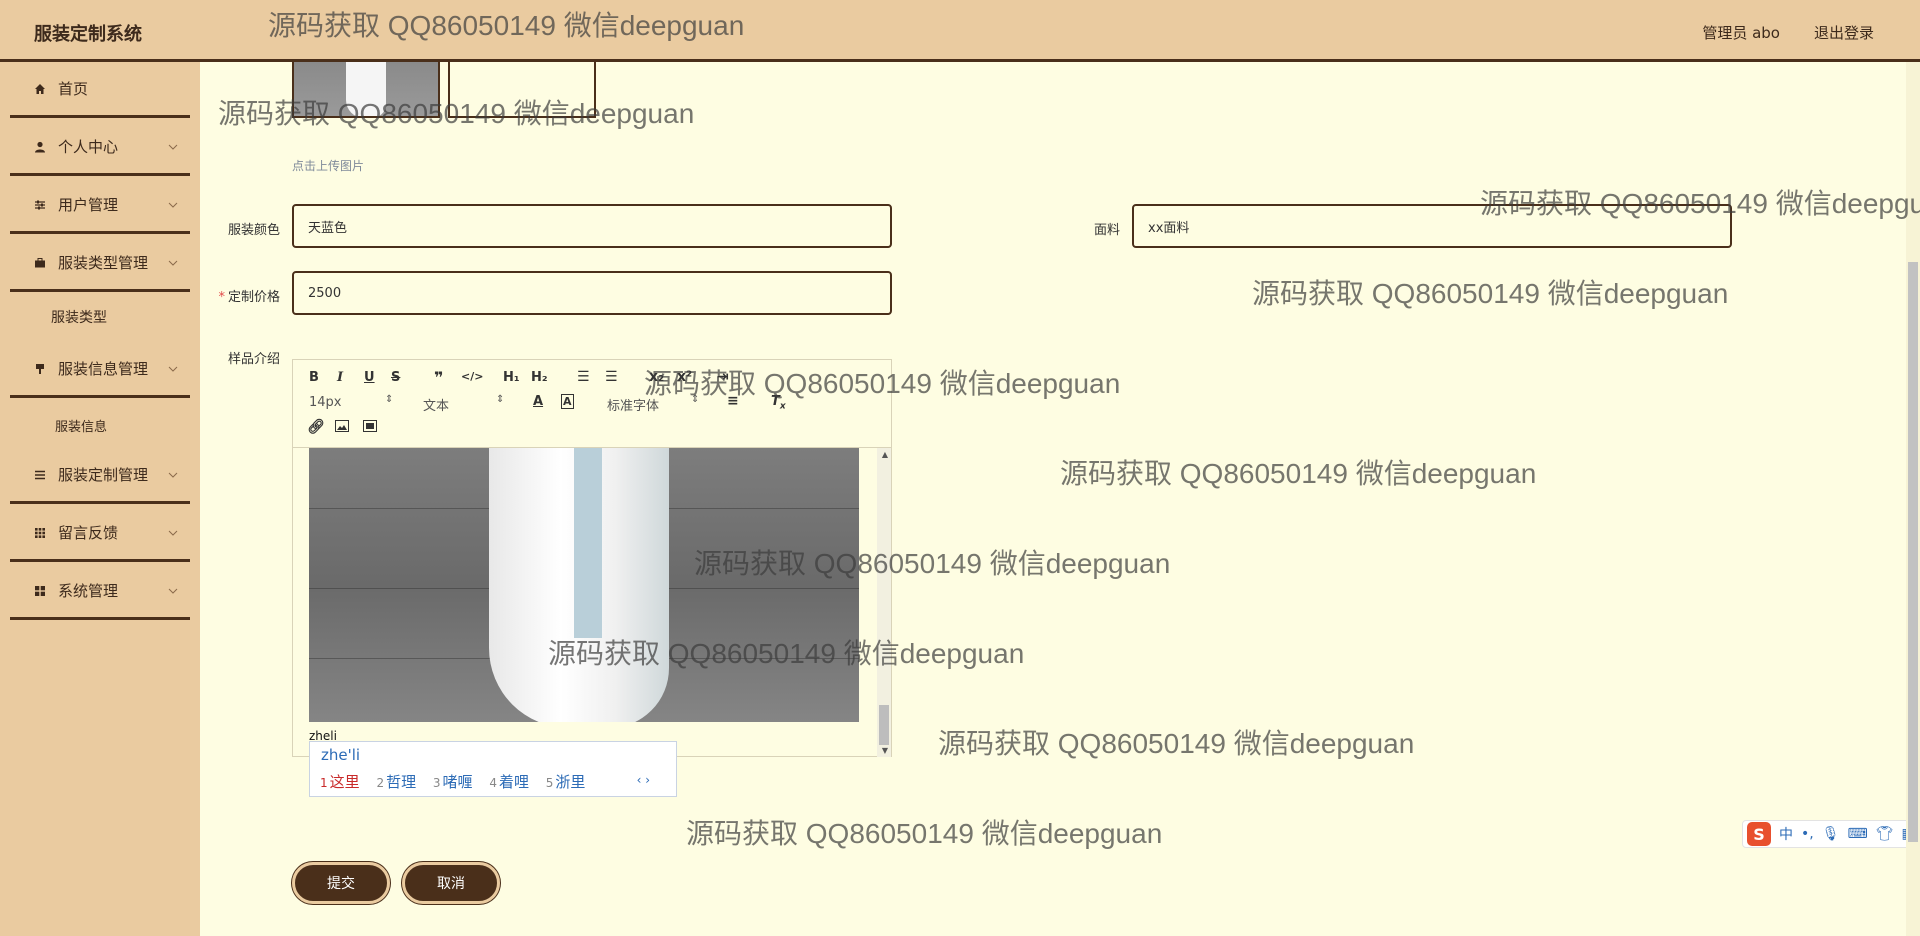 The height and width of the screenshot is (936, 1920). Describe the element at coordinates (960, 31) in the screenshot. I see `top-header: 服装定制系统 管理员 abo 退出登录` at that location.